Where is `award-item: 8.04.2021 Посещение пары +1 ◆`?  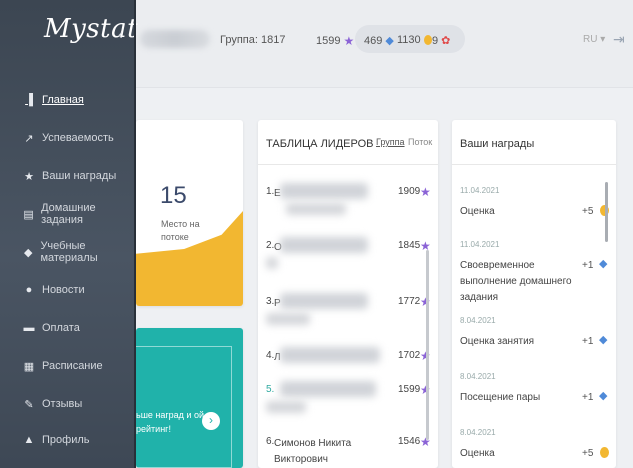
award-item: 8.04.2021 Посещение пары +1 ◆ is located at coordinates (534, 387).